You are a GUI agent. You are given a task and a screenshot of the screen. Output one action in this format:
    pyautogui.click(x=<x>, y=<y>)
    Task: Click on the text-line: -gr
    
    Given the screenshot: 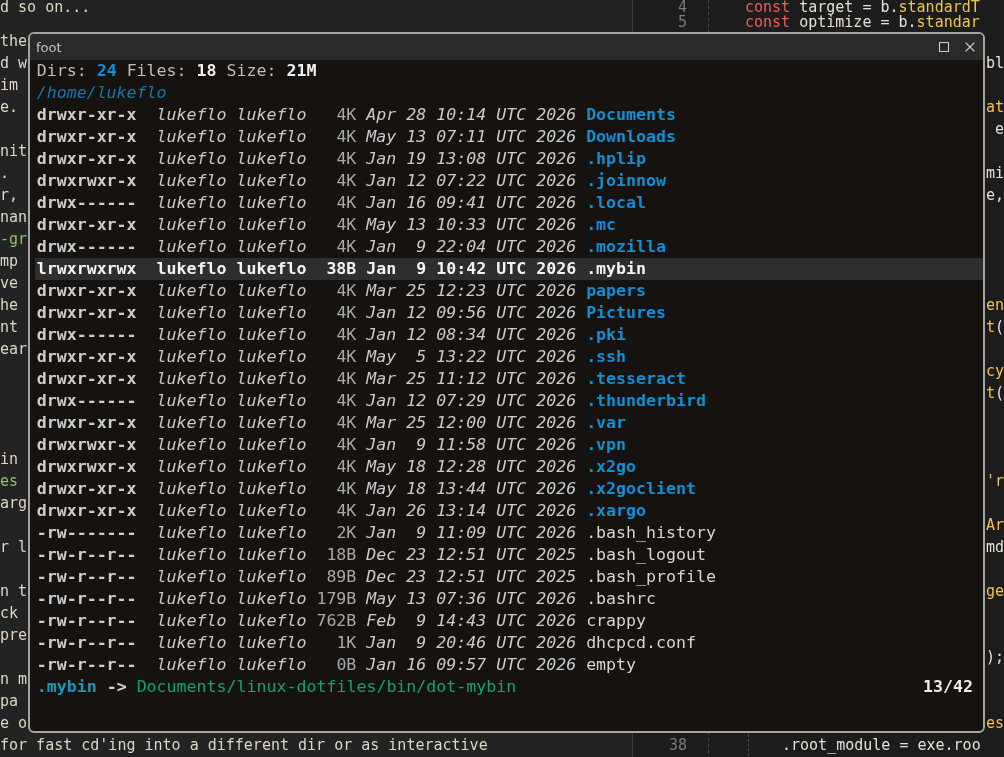 What is the action you would take?
    pyautogui.click(x=14, y=239)
    